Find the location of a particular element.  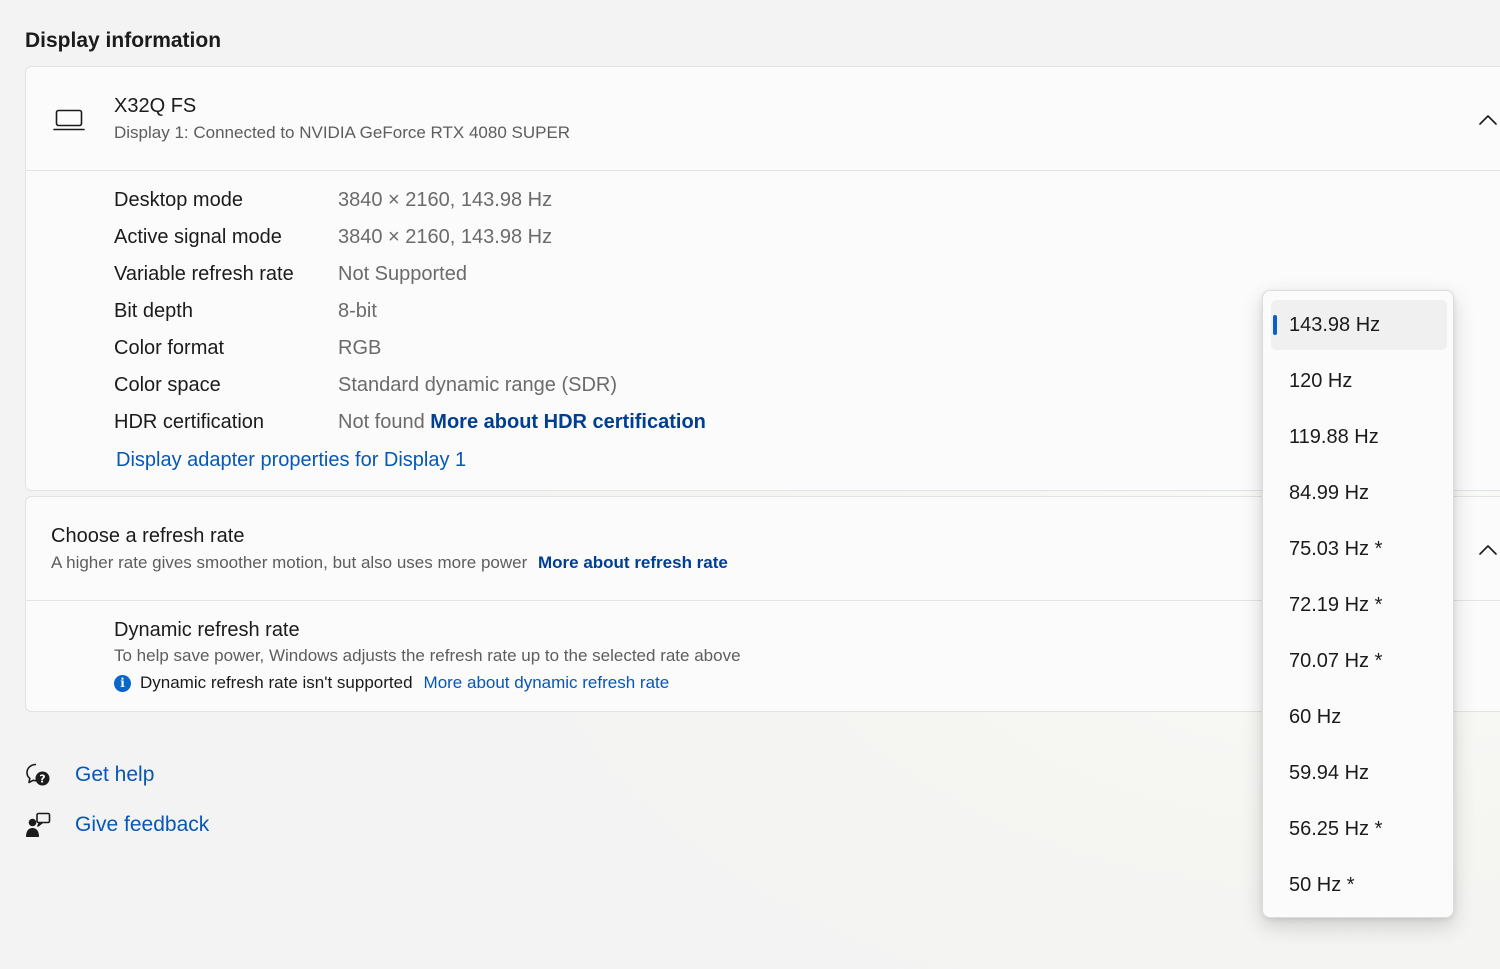

give-feedback-row: Give feedback is located at coordinates (117, 825).